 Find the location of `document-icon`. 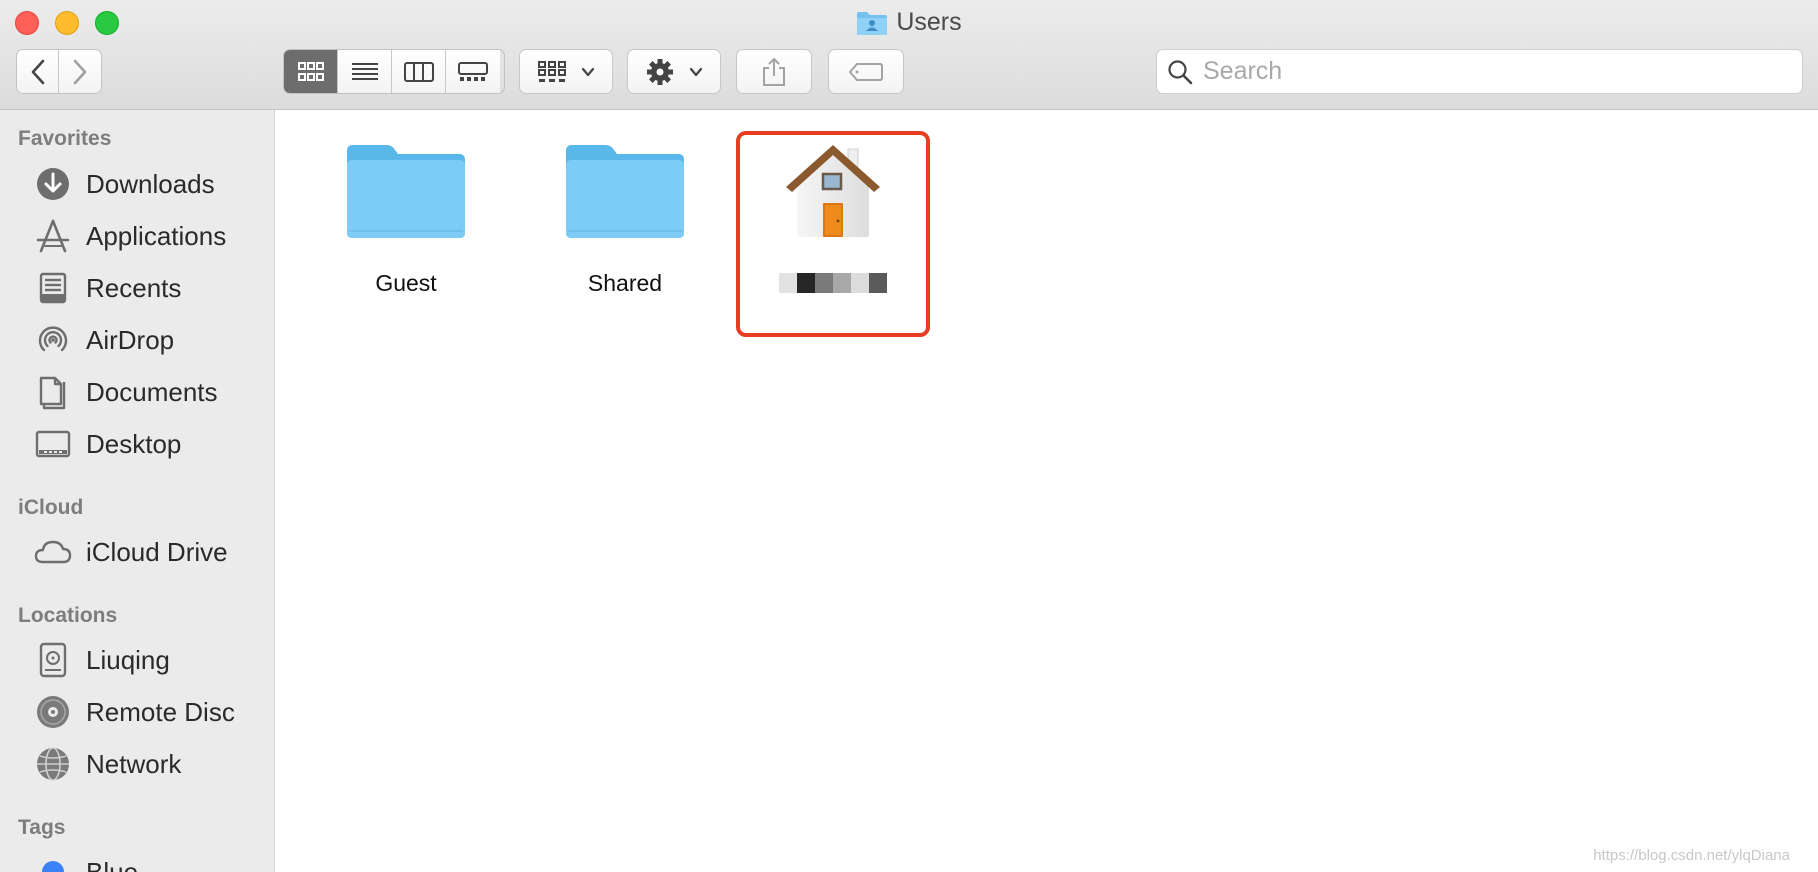

document-icon is located at coordinates (53, 392).